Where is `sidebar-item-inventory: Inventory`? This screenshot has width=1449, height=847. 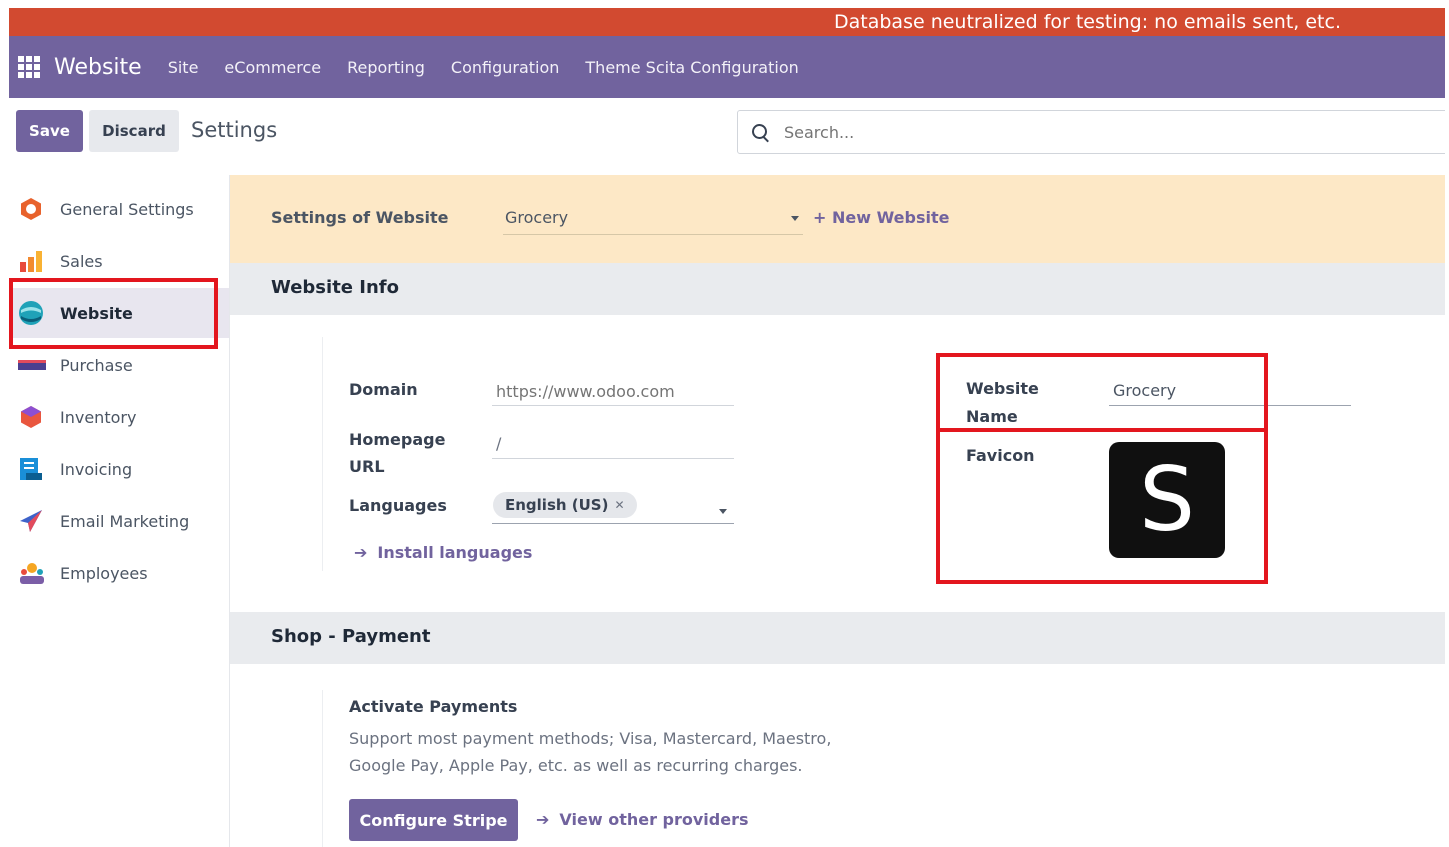 sidebar-item-inventory: Inventory is located at coordinates (119, 417).